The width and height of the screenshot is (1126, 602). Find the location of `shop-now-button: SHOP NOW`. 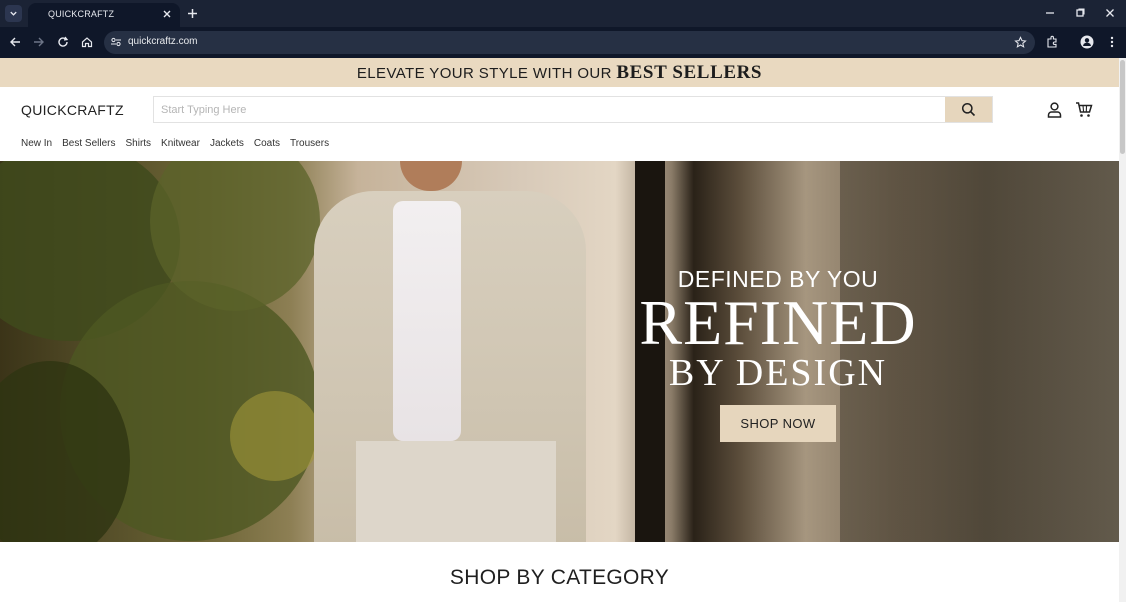

shop-now-button: SHOP NOW is located at coordinates (778, 423).